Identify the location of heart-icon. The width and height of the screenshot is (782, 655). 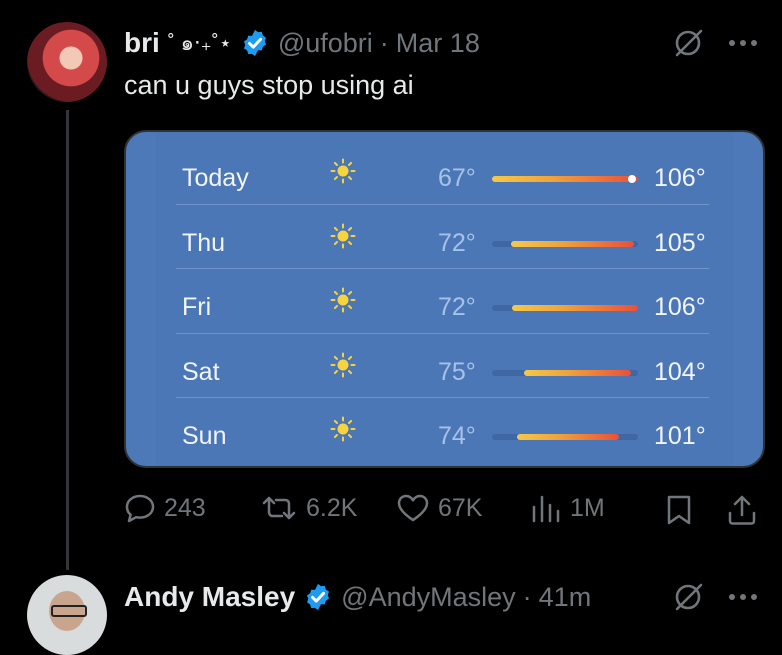
(413, 508).